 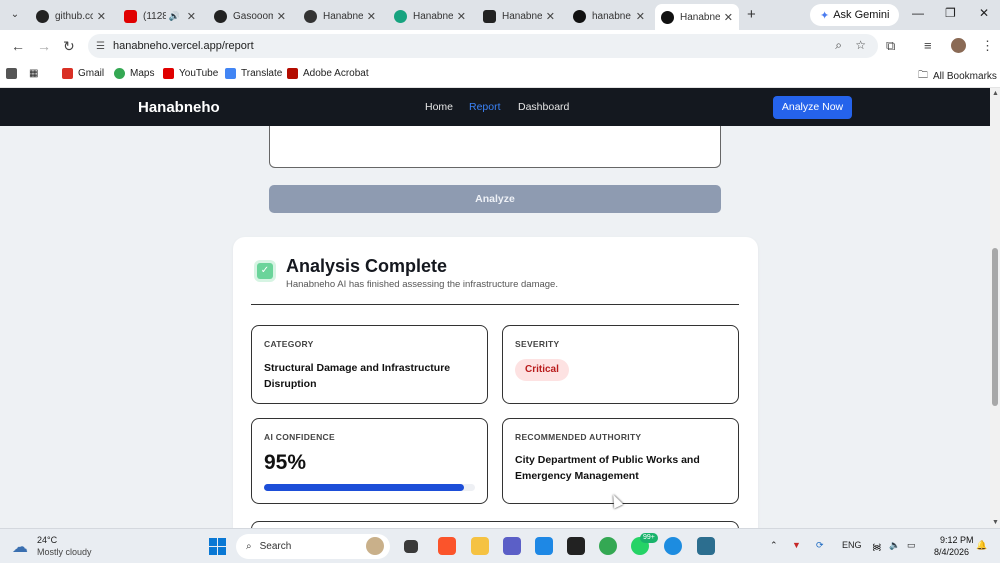 I want to click on wifi-icon: ᯼, so click(x=877, y=546).